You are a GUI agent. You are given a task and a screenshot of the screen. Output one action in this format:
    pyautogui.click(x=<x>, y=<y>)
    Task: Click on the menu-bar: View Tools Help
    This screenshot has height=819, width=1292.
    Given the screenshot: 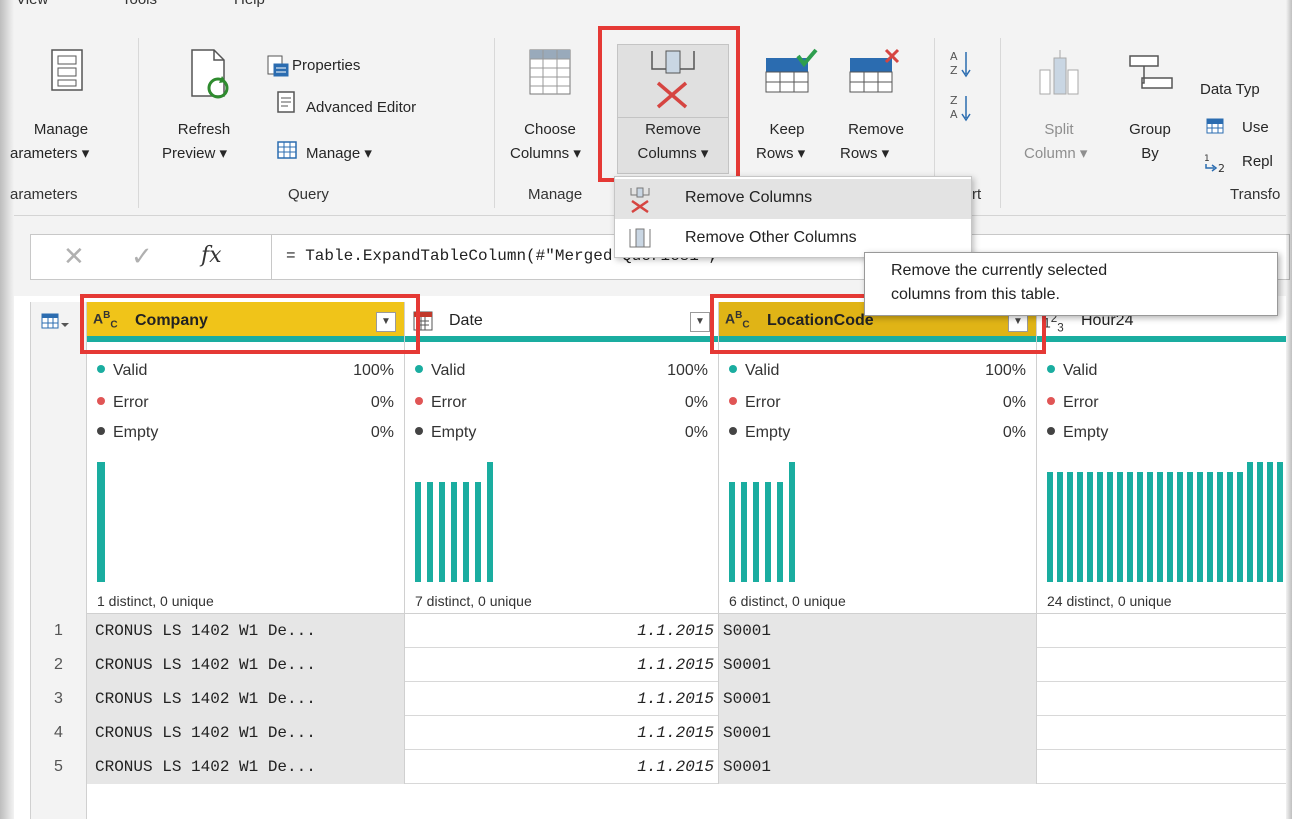 What is the action you would take?
    pyautogui.click(x=650, y=9)
    